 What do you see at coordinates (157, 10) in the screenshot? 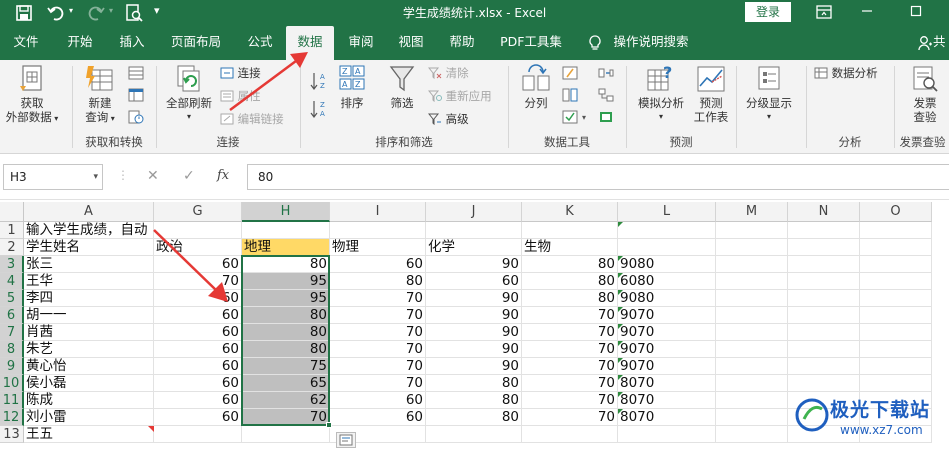
I see `customize-toolbar-icon: ▾` at bounding box center [157, 10].